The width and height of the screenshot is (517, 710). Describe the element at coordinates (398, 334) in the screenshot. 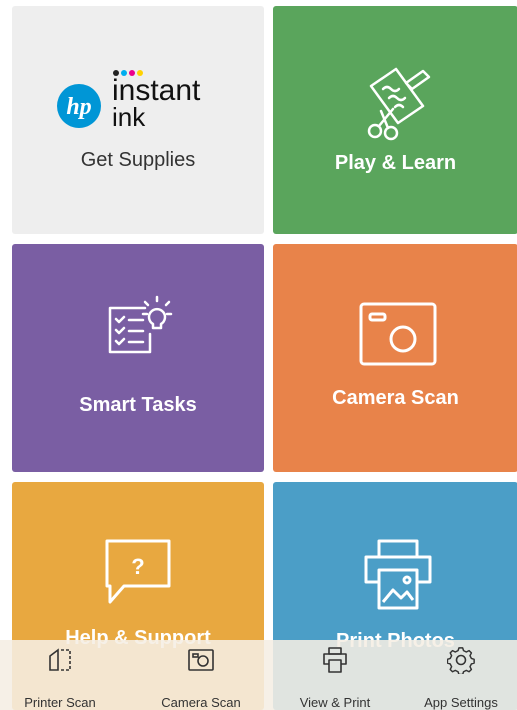

I see `camera-icon` at that location.